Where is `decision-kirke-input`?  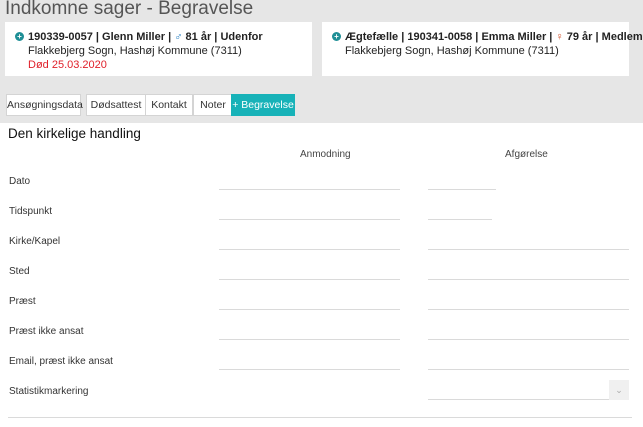
decision-kirke-input is located at coordinates (528, 249).